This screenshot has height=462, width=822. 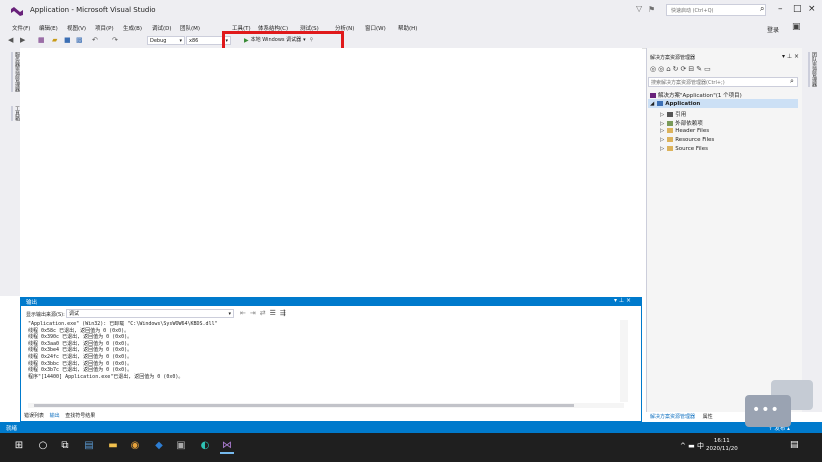 I want to click on solution-explorer-toolbar: ◎◎⌂↻⟳⊟✎▭, so click(x=681, y=69).